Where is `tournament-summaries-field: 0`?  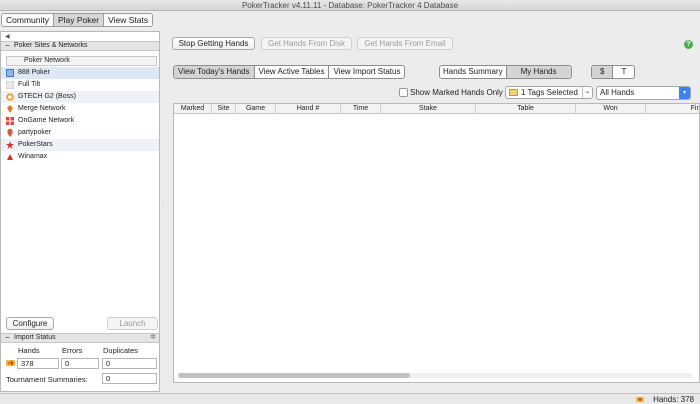 tournament-summaries-field: 0 is located at coordinates (129, 378).